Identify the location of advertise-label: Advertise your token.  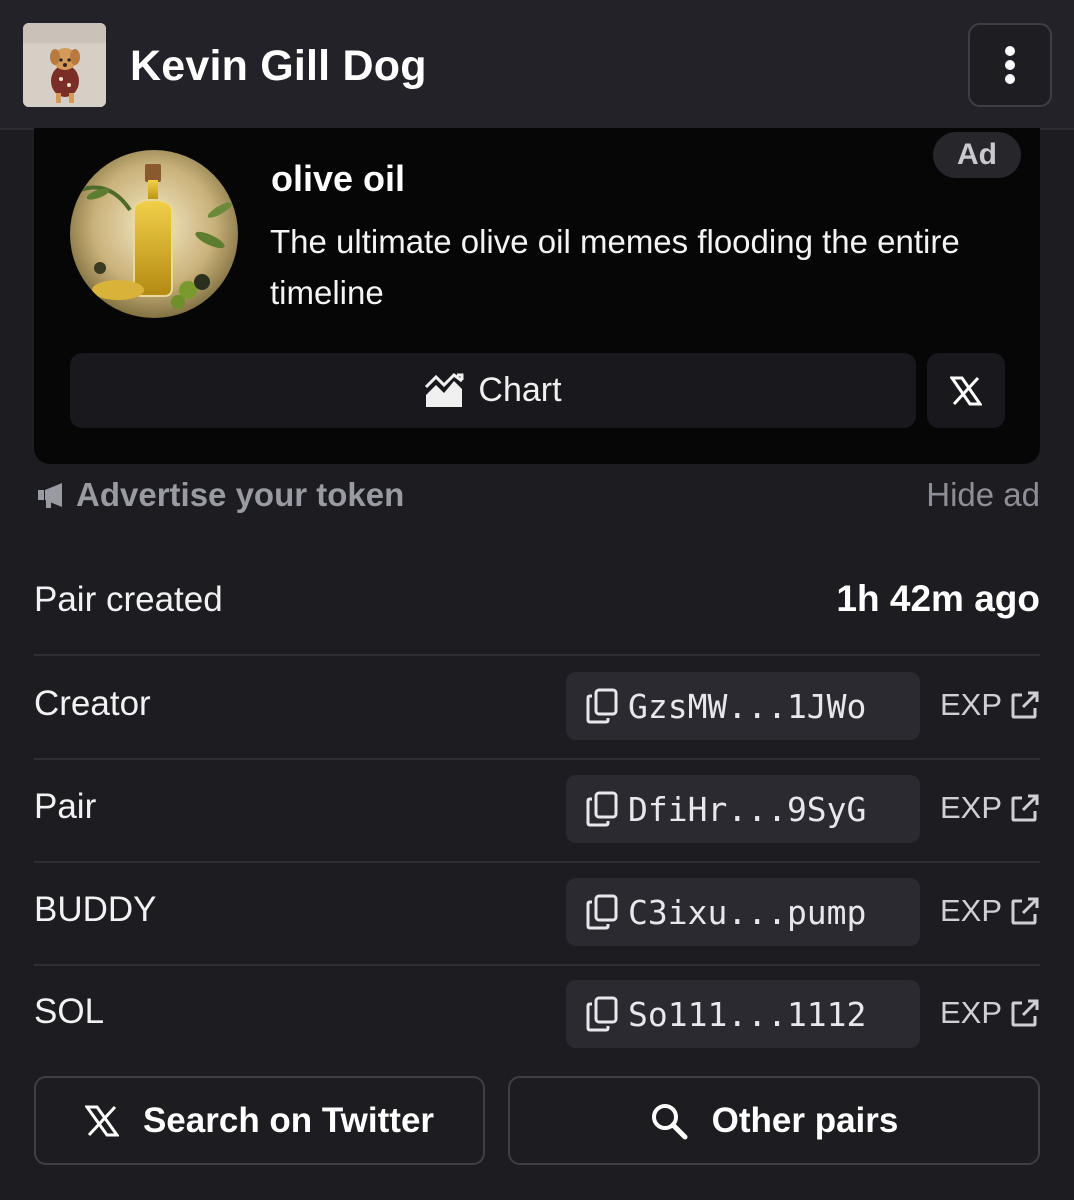
(240, 494).